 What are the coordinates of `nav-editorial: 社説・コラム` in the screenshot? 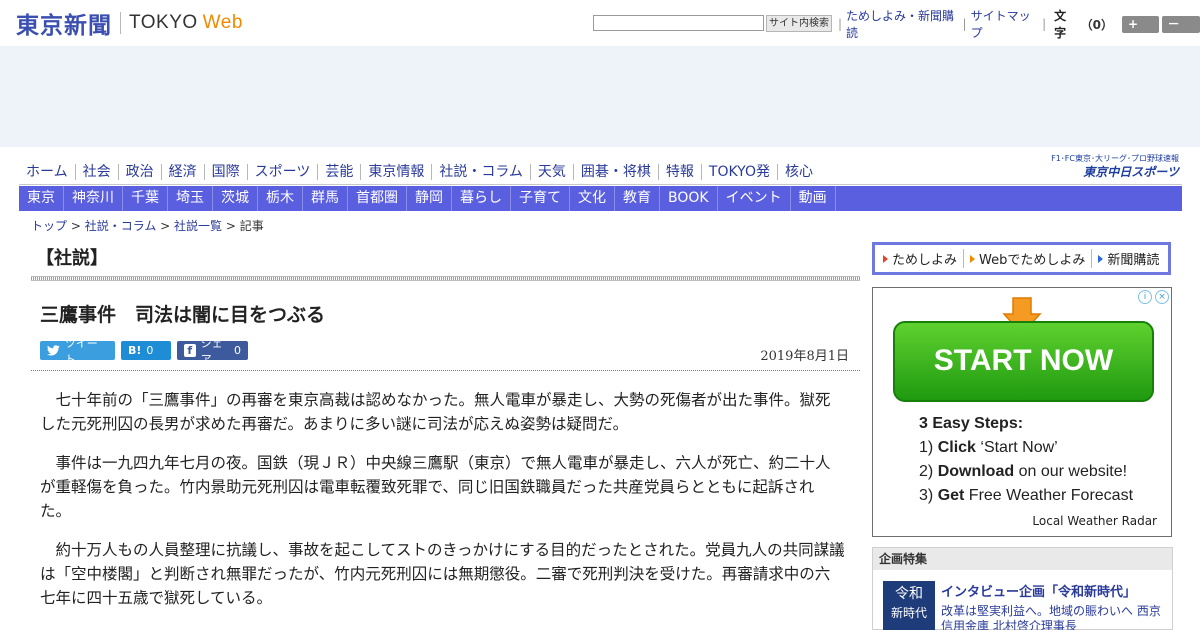 It's located at (480, 171).